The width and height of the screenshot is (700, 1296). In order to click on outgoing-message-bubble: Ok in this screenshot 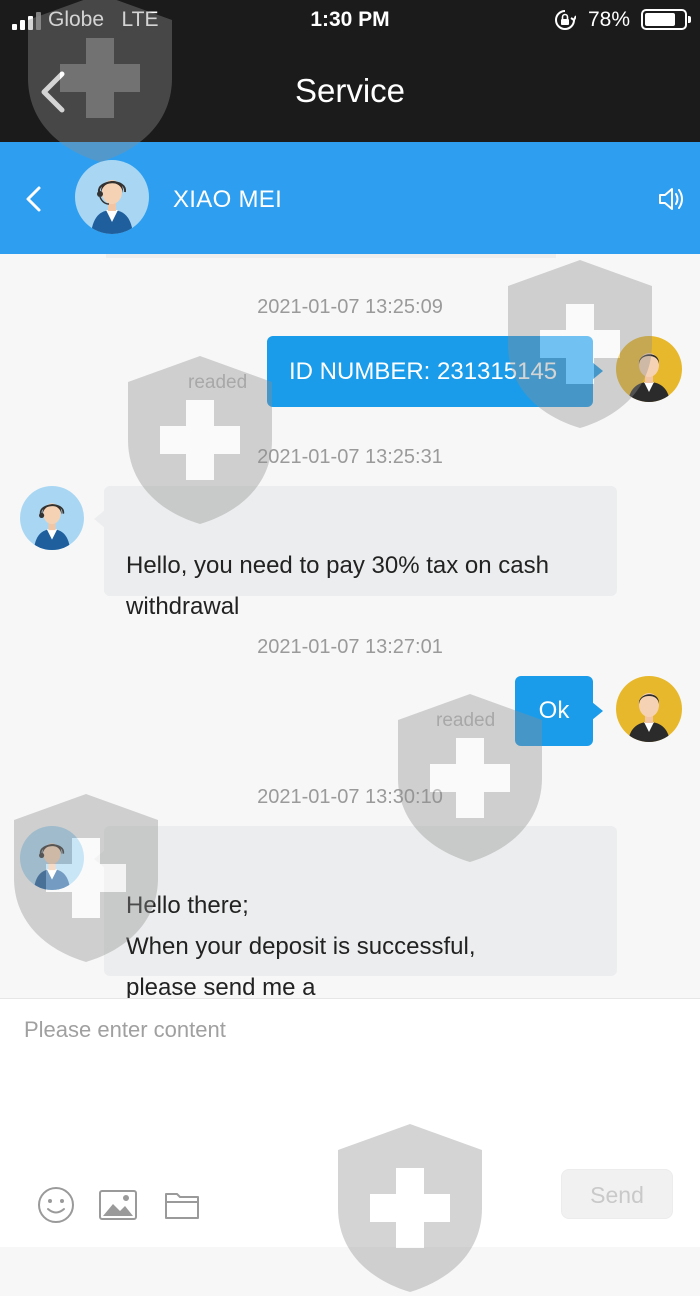, I will do `click(559, 711)`.